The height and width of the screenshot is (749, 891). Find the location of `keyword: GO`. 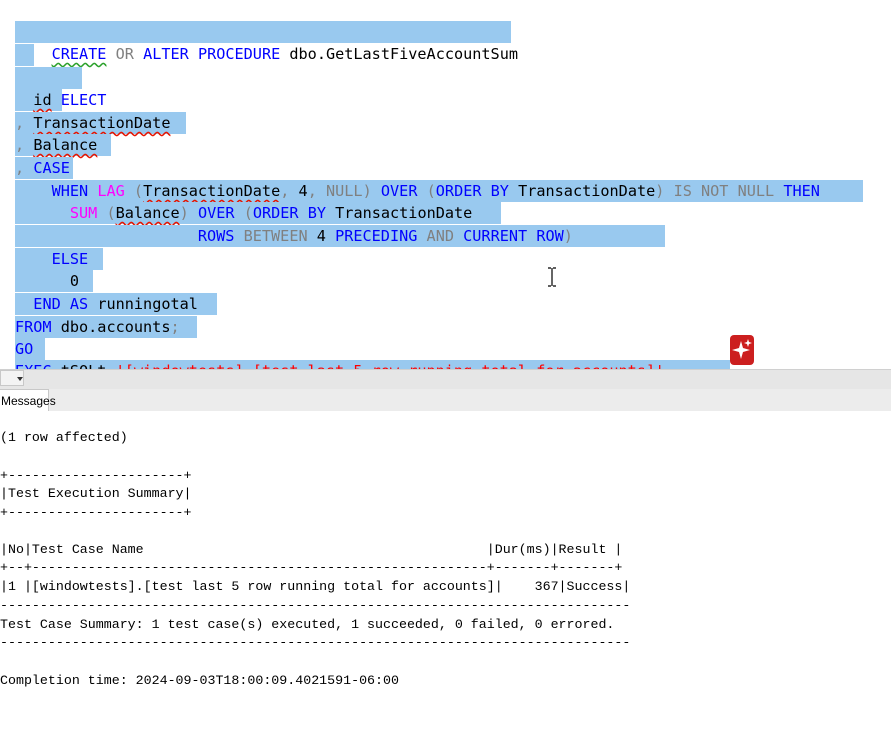

keyword: GO is located at coordinates (24, 349).